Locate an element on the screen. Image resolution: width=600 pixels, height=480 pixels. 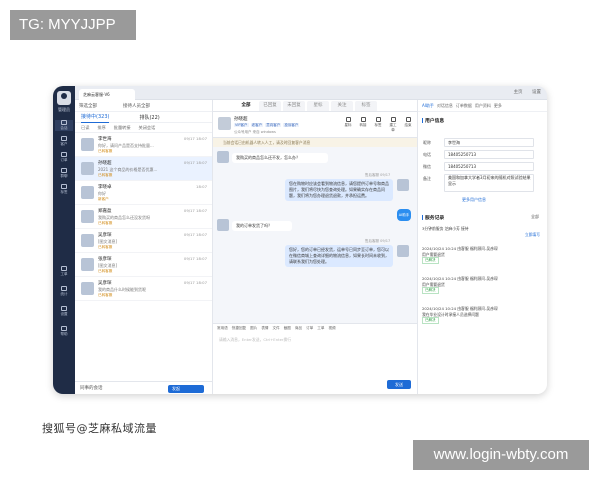
tab-tags: 标签 is located at coordinates (366, 106).